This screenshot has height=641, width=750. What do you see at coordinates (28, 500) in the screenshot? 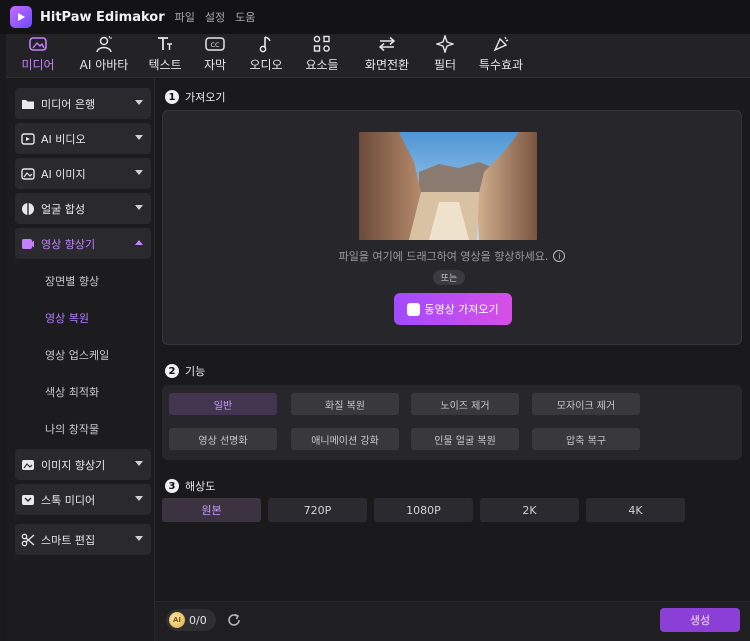
I see `stock-media-icon` at bounding box center [28, 500].